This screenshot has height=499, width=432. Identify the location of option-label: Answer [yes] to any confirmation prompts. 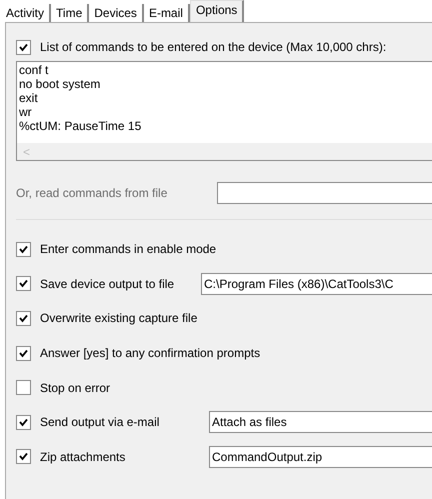
(150, 353).